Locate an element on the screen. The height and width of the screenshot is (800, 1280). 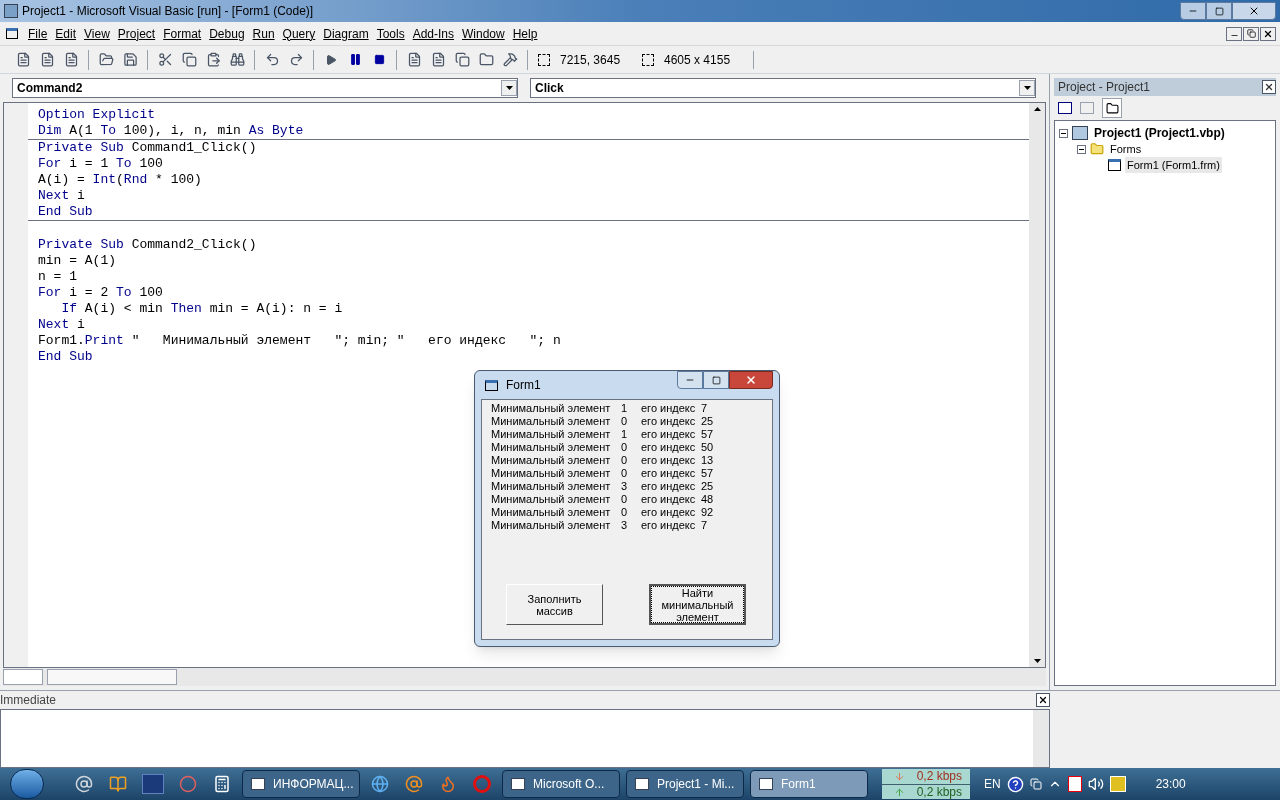
close-icon is located at coordinates (1254, 11).